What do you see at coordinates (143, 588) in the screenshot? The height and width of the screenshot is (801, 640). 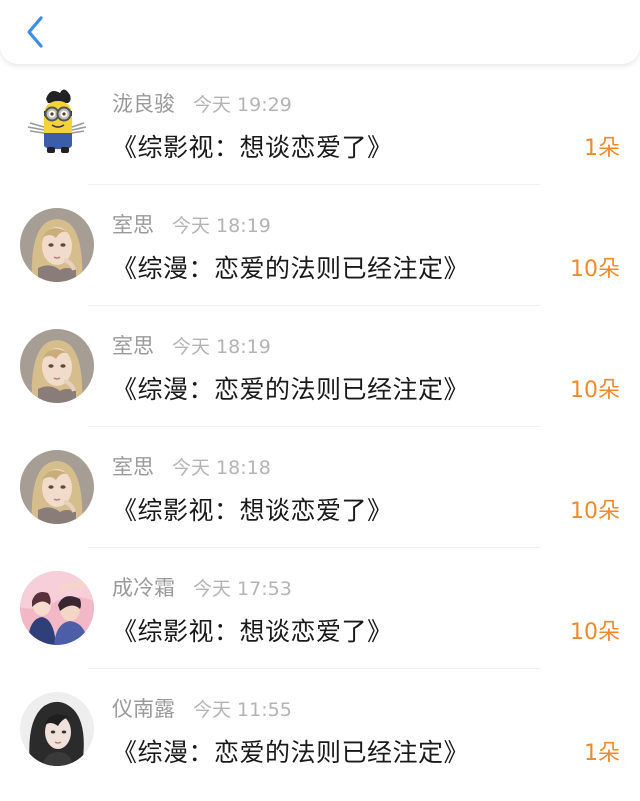 I see `sender-name: 成冷霜` at bounding box center [143, 588].